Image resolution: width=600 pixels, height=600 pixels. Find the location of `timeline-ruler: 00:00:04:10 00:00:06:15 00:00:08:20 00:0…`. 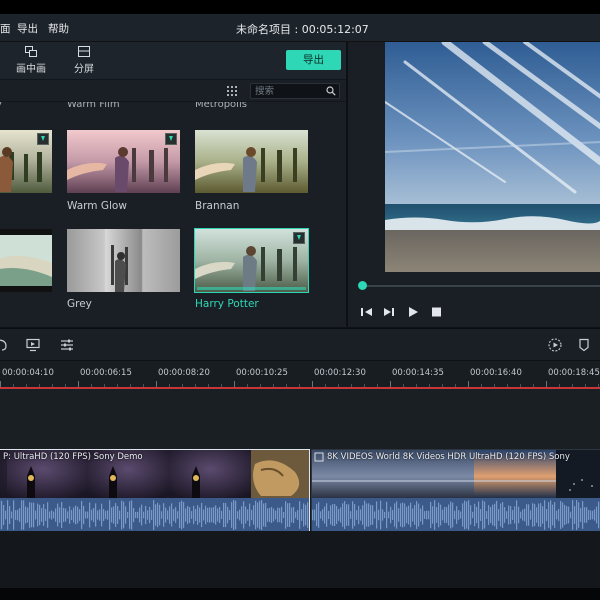

timeline-ruler: 00:00:04:10 00:00:06:15 00:00:08:20 00:0… is located at coordinates (300, 375).